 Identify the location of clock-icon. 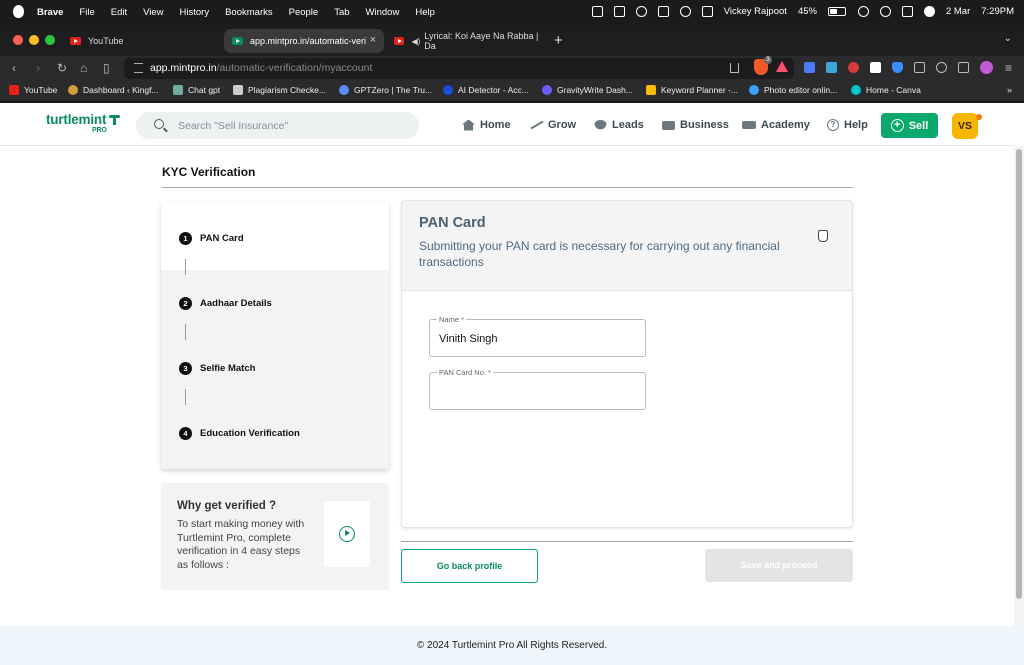
(685, 11).